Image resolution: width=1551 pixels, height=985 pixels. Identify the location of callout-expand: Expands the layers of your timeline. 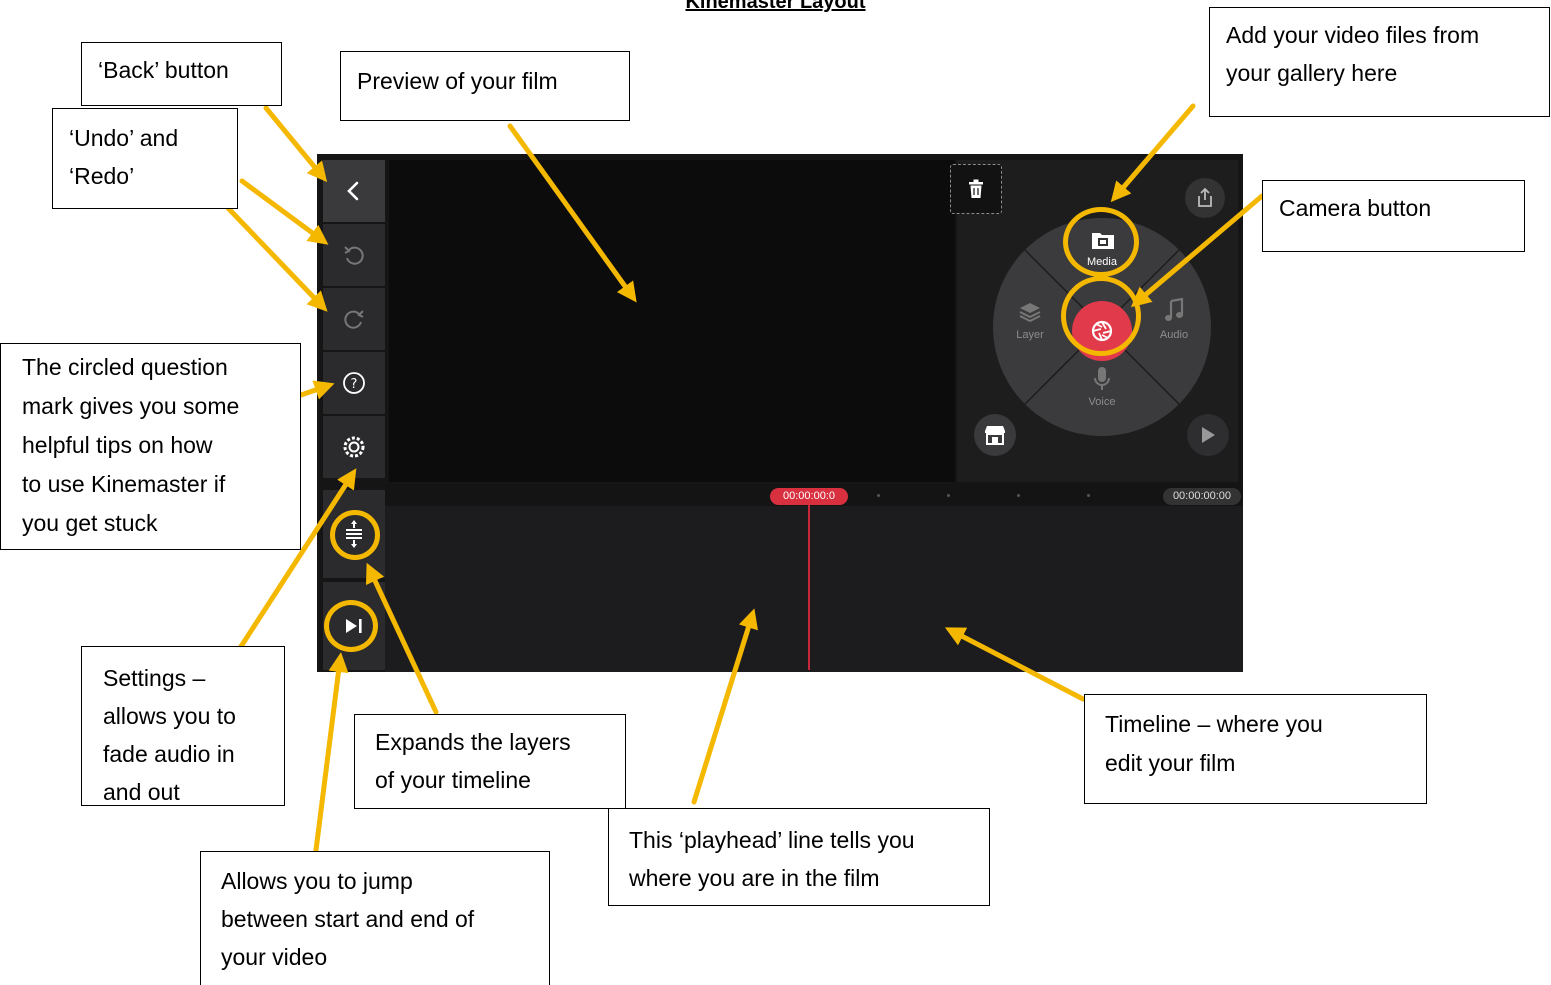
(490, 761).